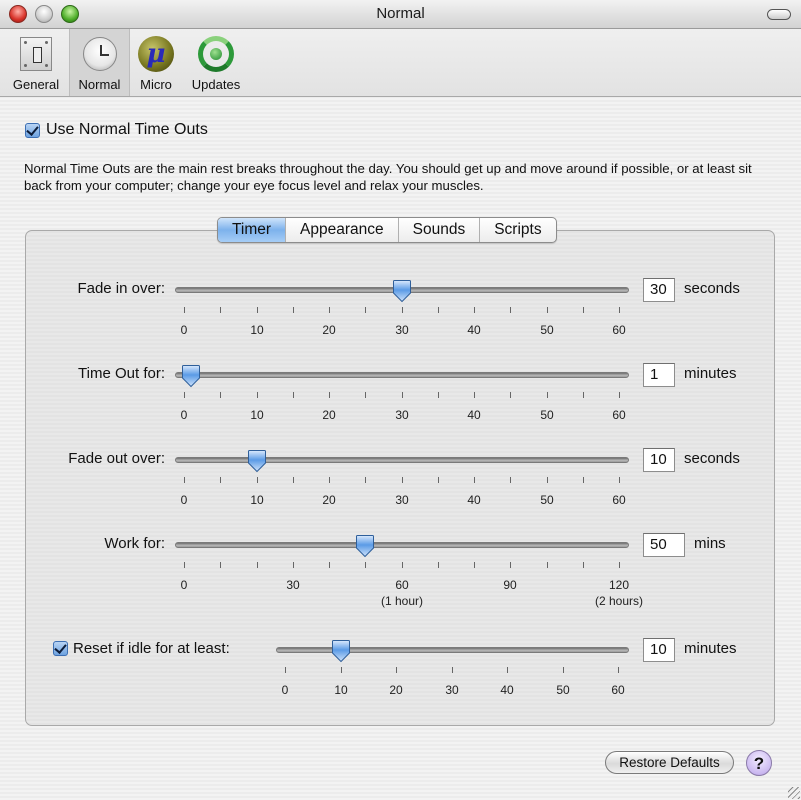 This screenshot has height=800, width=801. What do you see at coordinates (100, 54) in the screenshot?
I see `clock-icon` at bounding box center [100, 54].